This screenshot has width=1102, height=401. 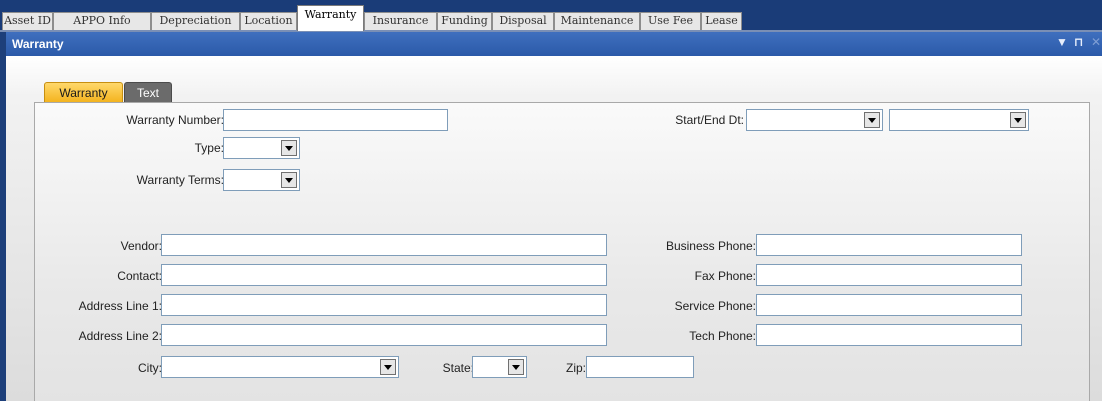 I want to click on warranty-number-input, so click(x=335, y=120).